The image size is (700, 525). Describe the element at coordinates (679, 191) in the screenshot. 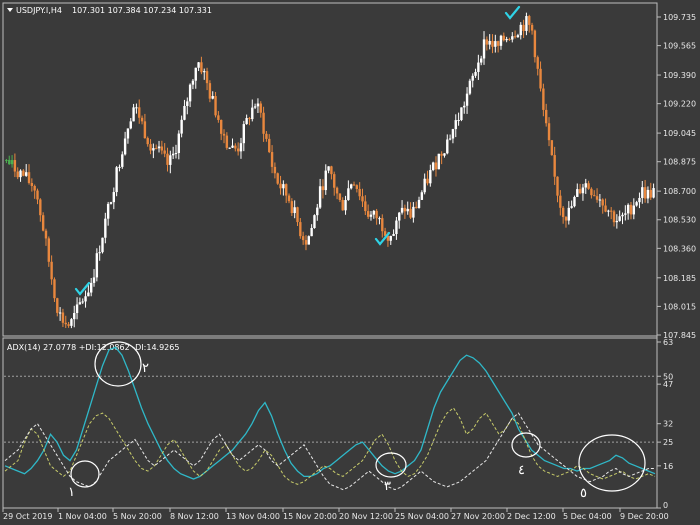

I see `price-label: 108.700` at that location.